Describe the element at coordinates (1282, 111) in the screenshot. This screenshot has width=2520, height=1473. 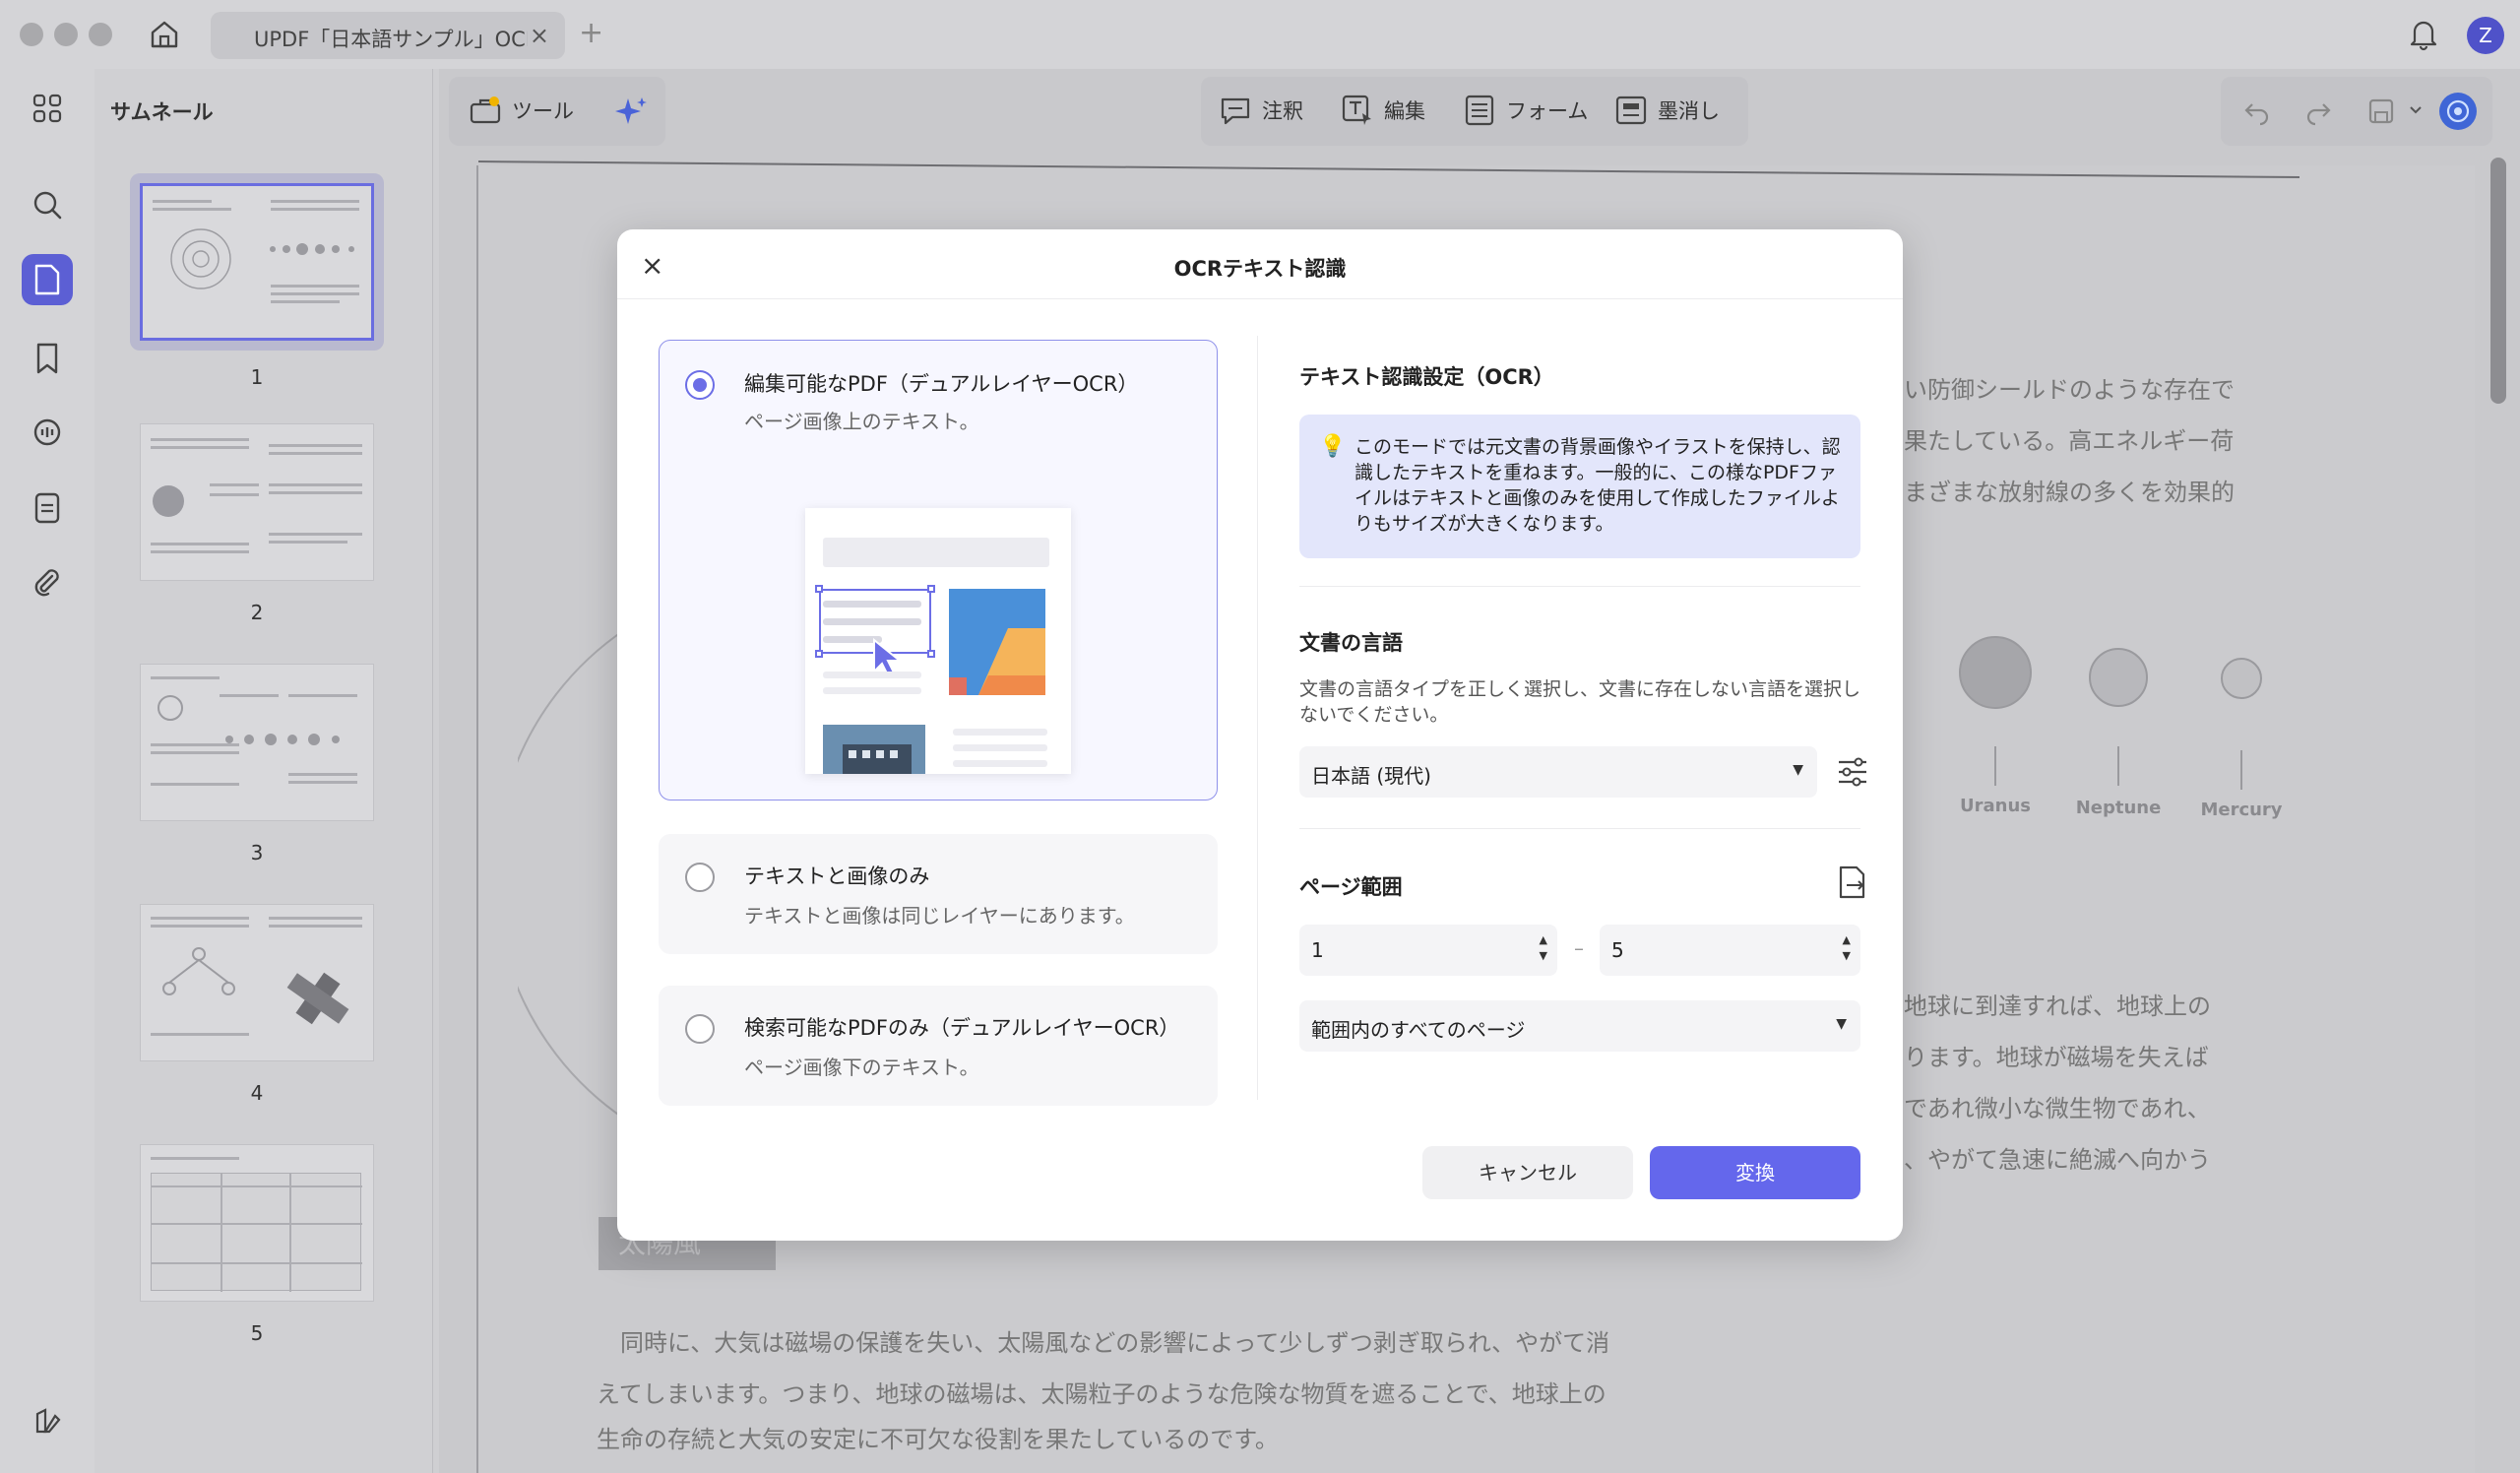
I see `comment-label: 注釈` at that location.